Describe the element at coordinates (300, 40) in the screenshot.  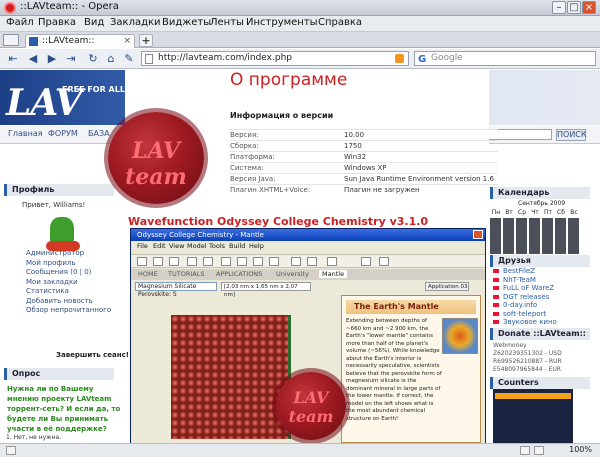
I see `tab-bar: ::LAVteam:: × +` at that location.